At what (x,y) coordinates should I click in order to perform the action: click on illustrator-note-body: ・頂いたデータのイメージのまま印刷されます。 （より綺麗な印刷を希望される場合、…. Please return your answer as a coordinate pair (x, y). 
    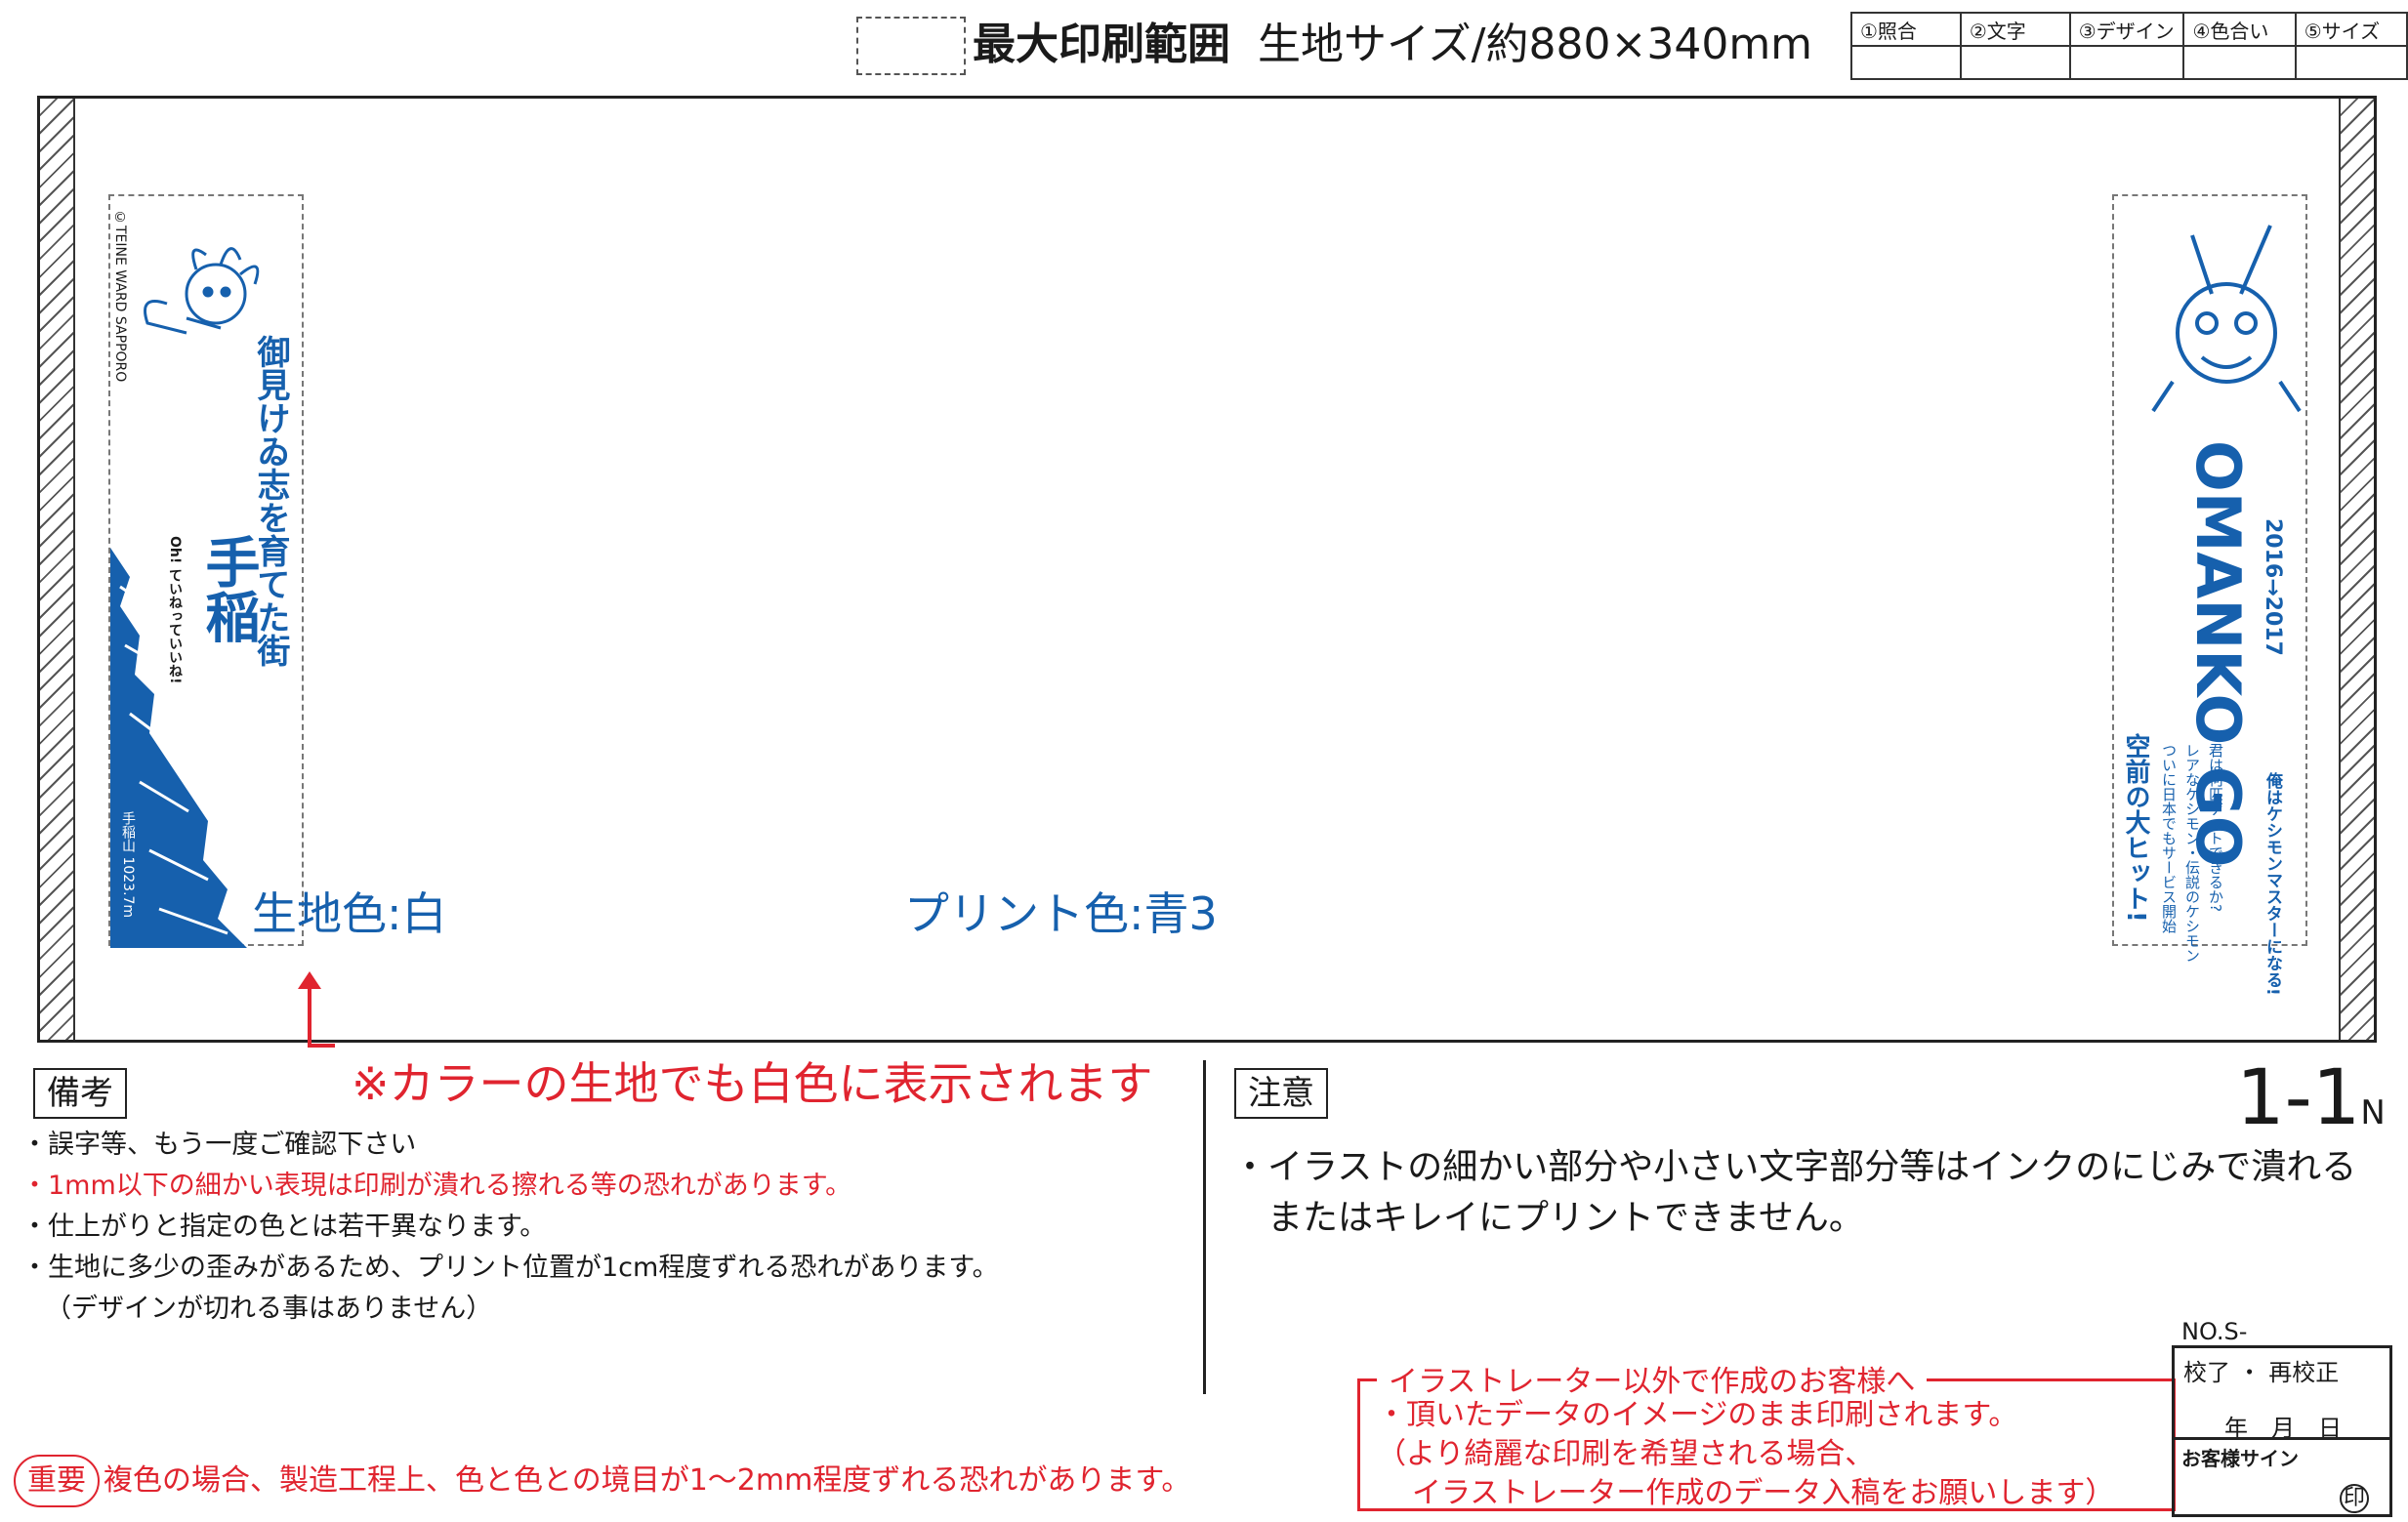
    Looking at the image, I should click on (1745, 1454).